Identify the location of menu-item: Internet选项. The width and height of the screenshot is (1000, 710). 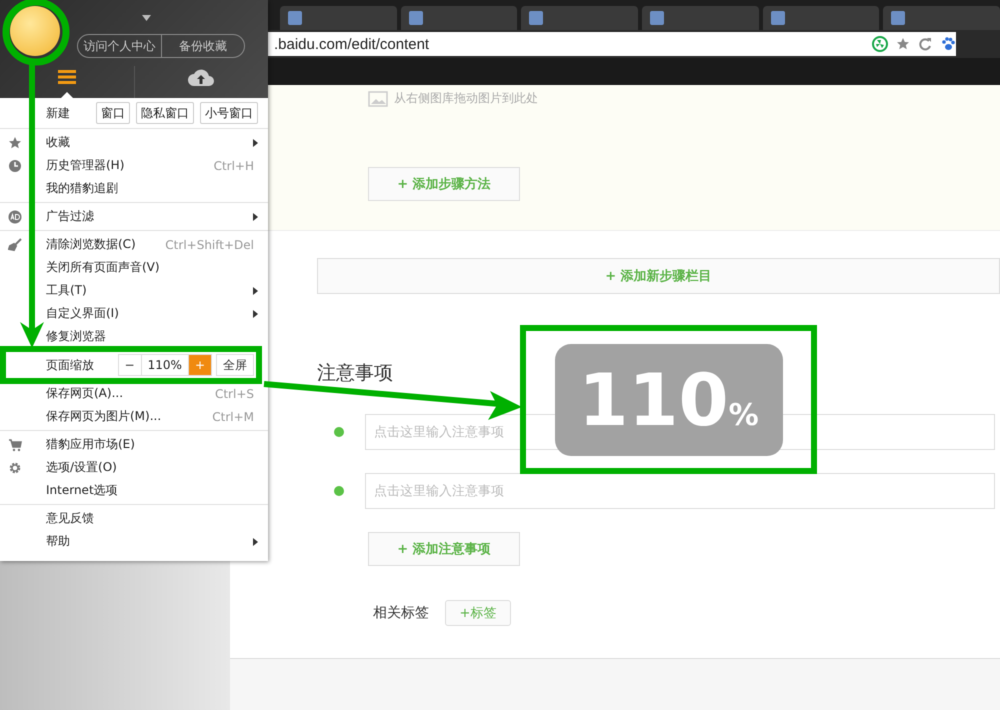
(152, 490).